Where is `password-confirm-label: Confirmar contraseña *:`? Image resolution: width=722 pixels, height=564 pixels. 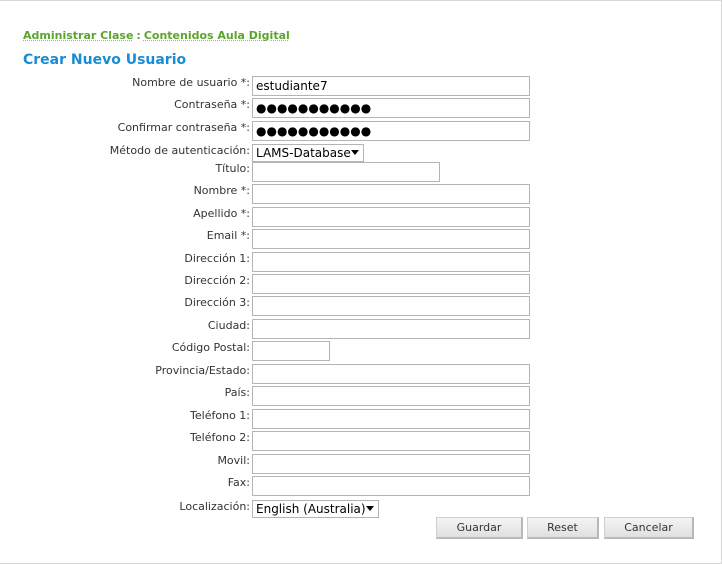
password-confirm-label: Confirmar contraseña *: is located at coordinates (183, 127).